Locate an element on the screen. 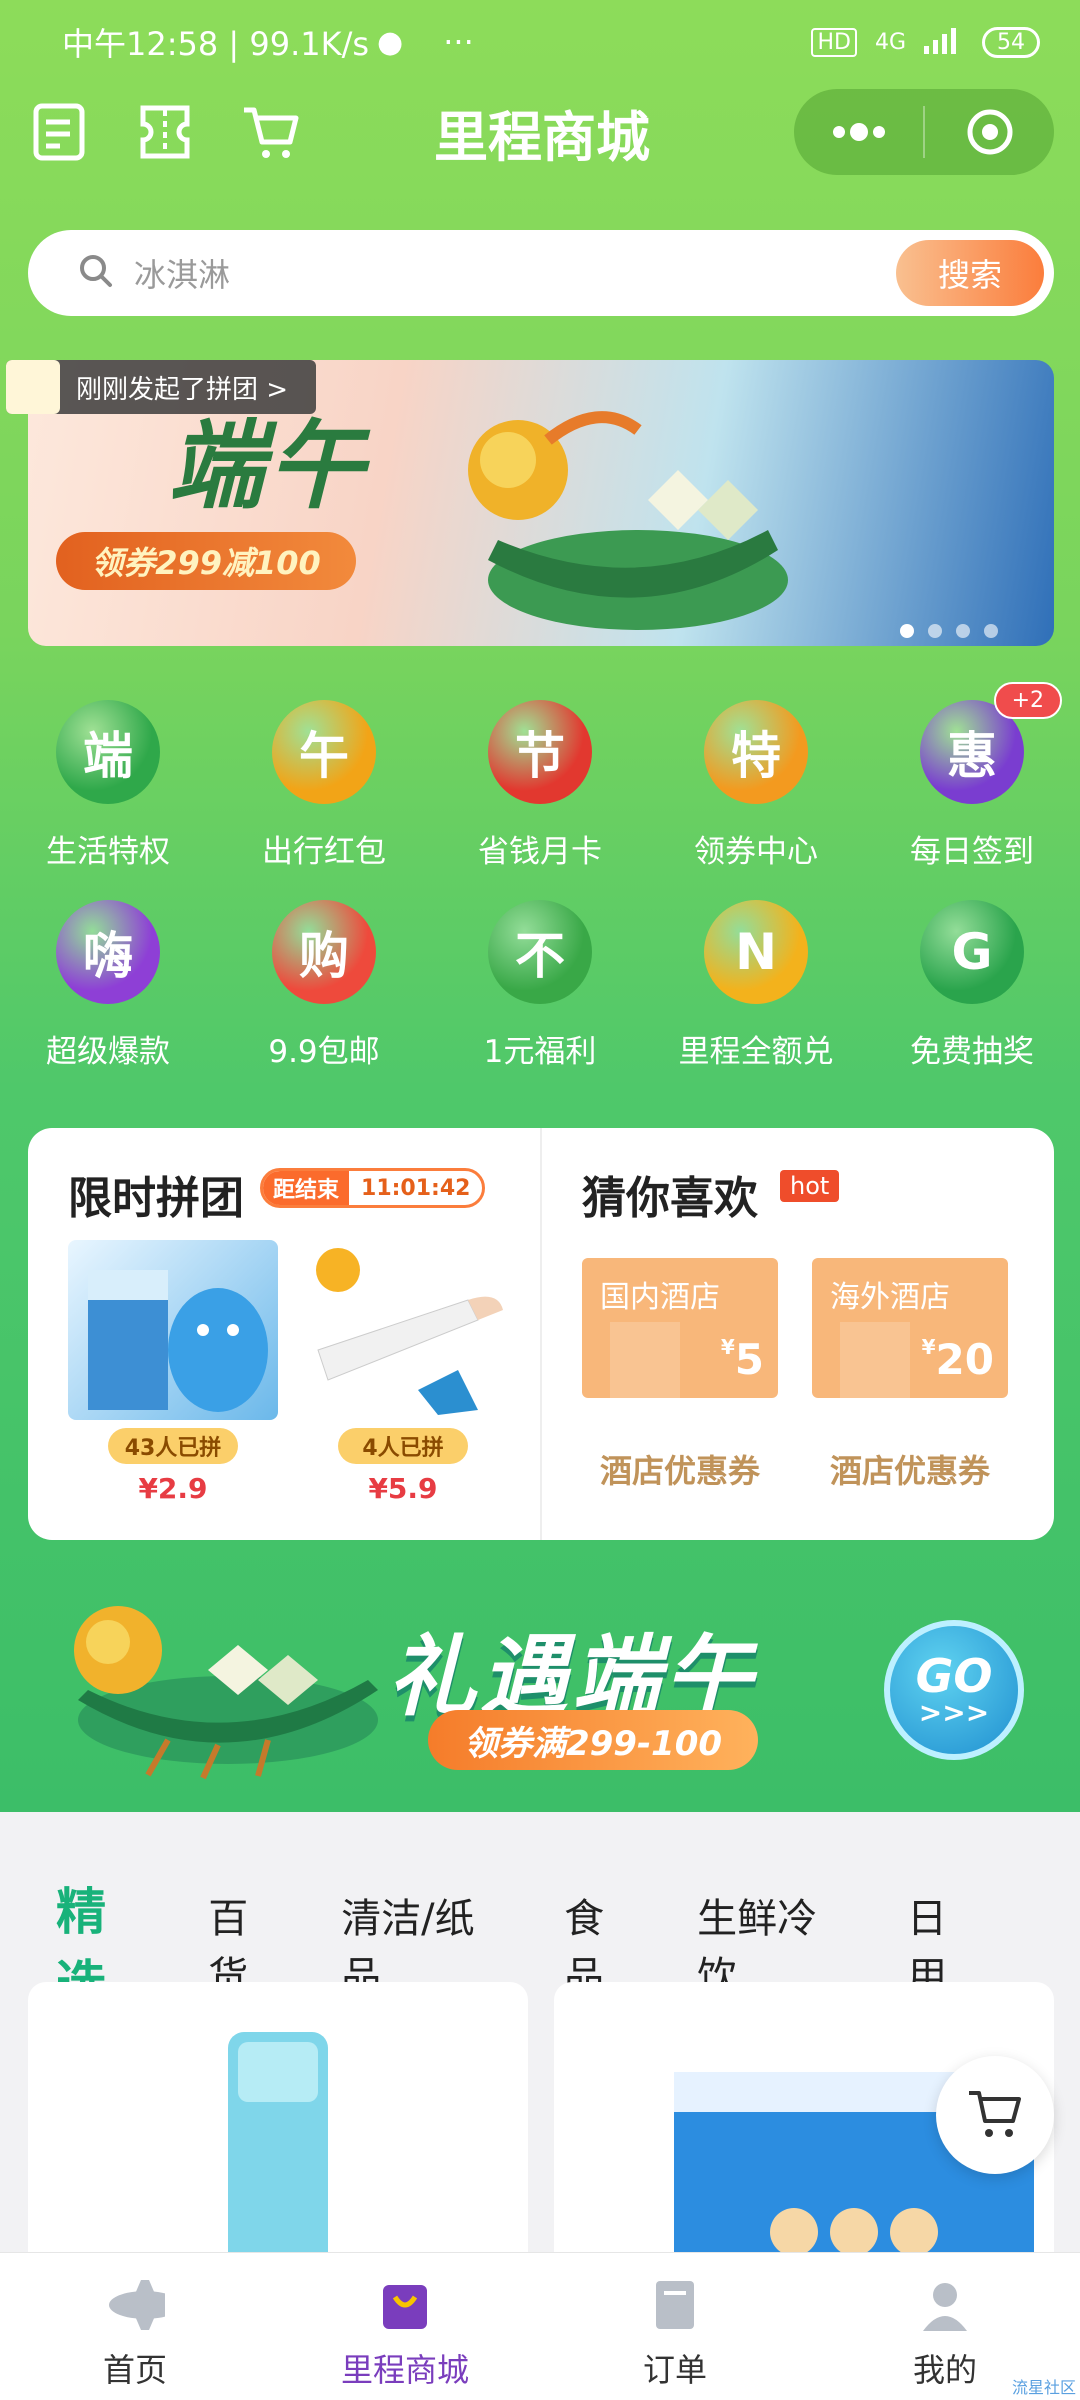  joined-count-badge: 4人已拼 is located at coordinates (403, 1446).